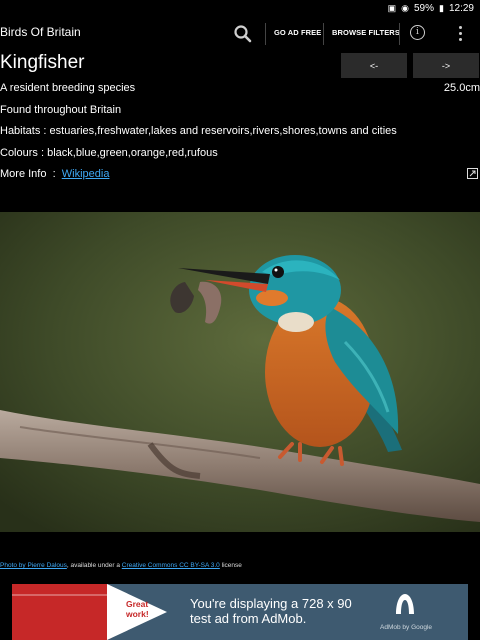 The height and width of the screenshot is (640, 480). What do you see at coordinates (132, 153) in the screenshot?
I see `colours-value: black,blue,green,orange,red,rufous` at bounding box center [132, 153].